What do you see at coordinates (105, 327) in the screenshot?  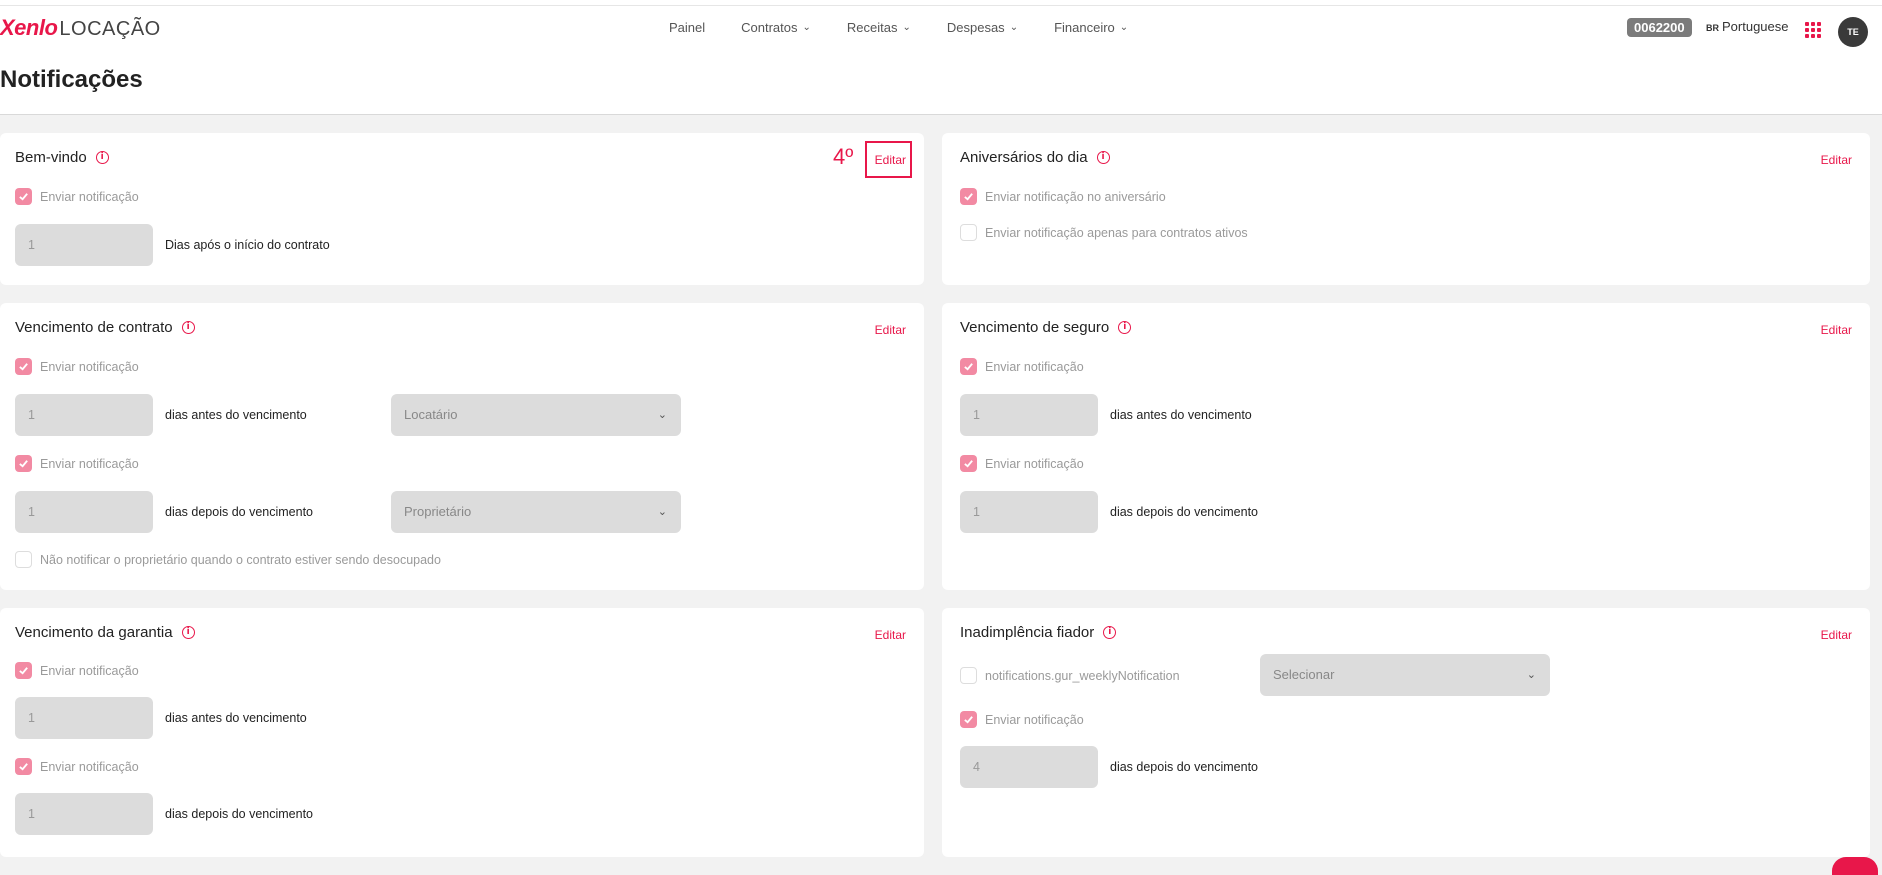 I see `card-title: Vencimento de contrato i` at bounding box center [105, 327].